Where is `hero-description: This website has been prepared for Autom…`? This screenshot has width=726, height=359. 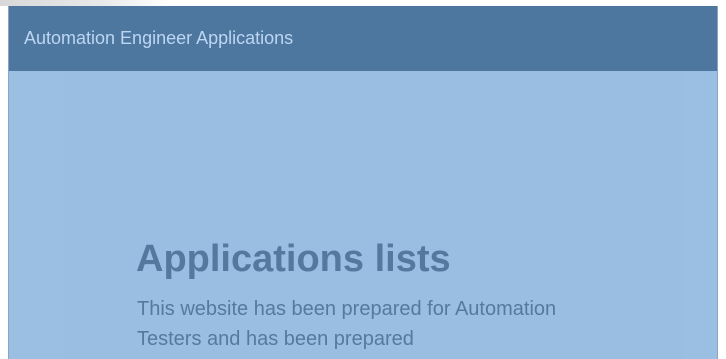
hero-description: This website has been prepared for Autom… is located at coordinates (347, 324).